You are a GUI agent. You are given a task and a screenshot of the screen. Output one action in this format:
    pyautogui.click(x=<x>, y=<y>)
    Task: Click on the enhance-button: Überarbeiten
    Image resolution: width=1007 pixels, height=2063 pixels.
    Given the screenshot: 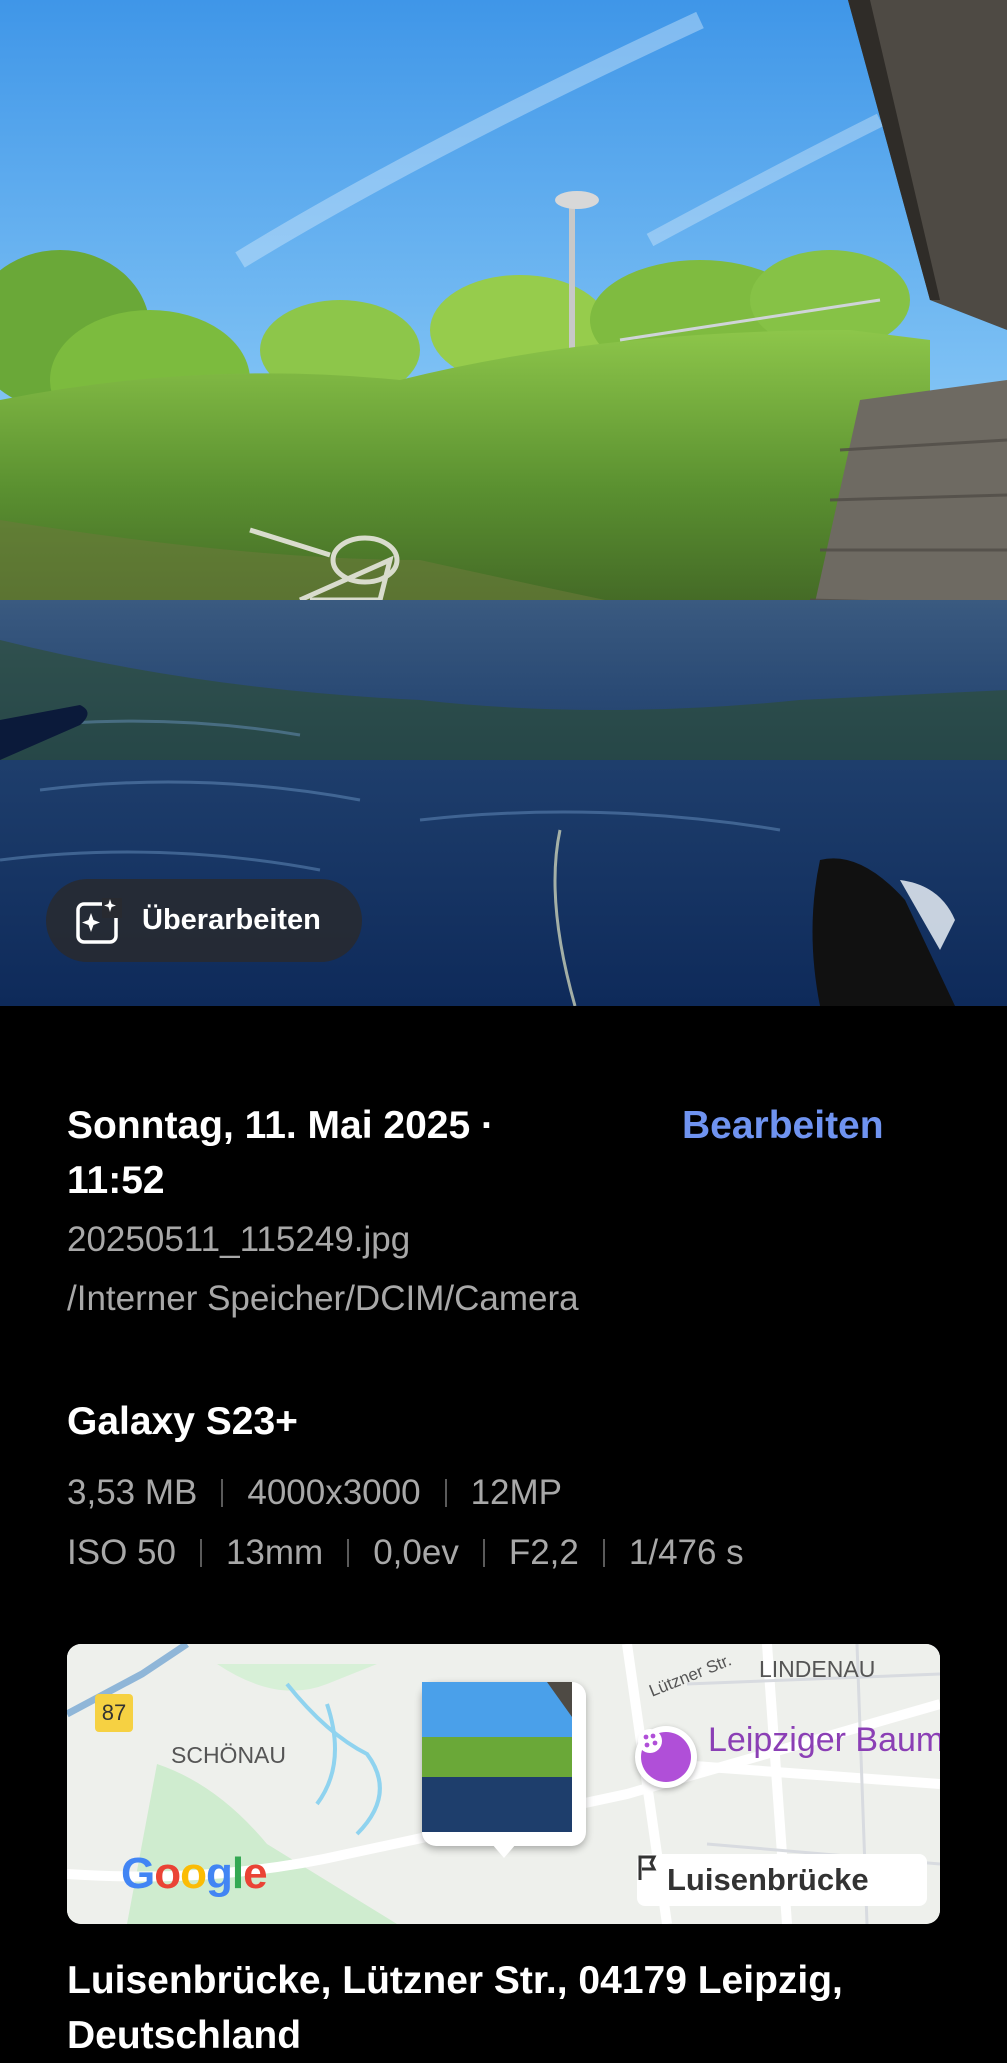 What is the action you would take?
    pyautogui.click(x=204, y=920)
    